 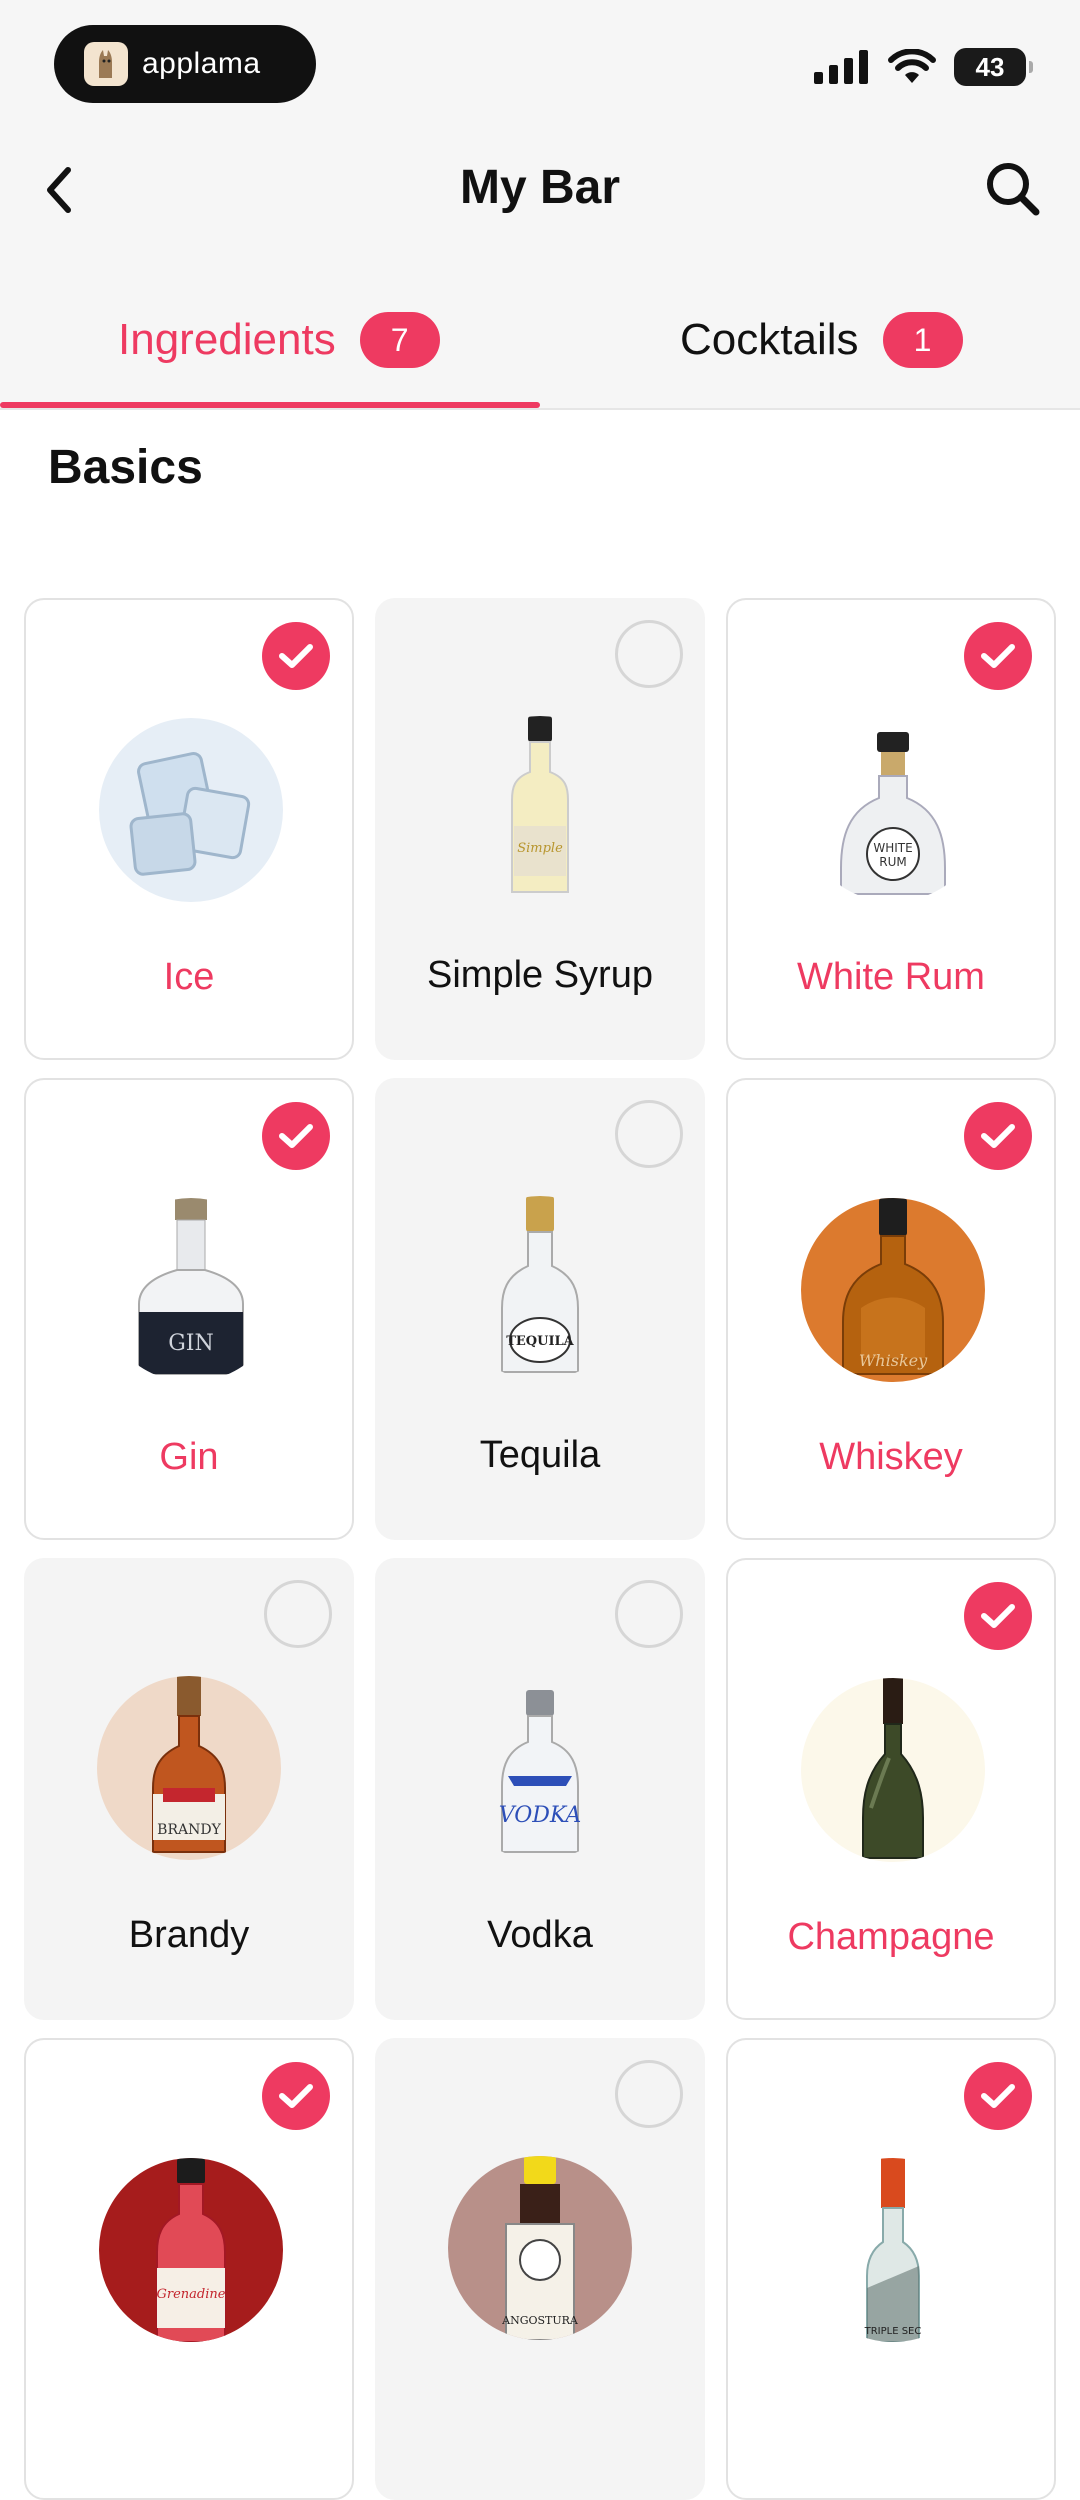 What do you see at coordinates (270, 405) in the screenshot?
I see `active-tab-indicator` at bounding box center [270, 405].